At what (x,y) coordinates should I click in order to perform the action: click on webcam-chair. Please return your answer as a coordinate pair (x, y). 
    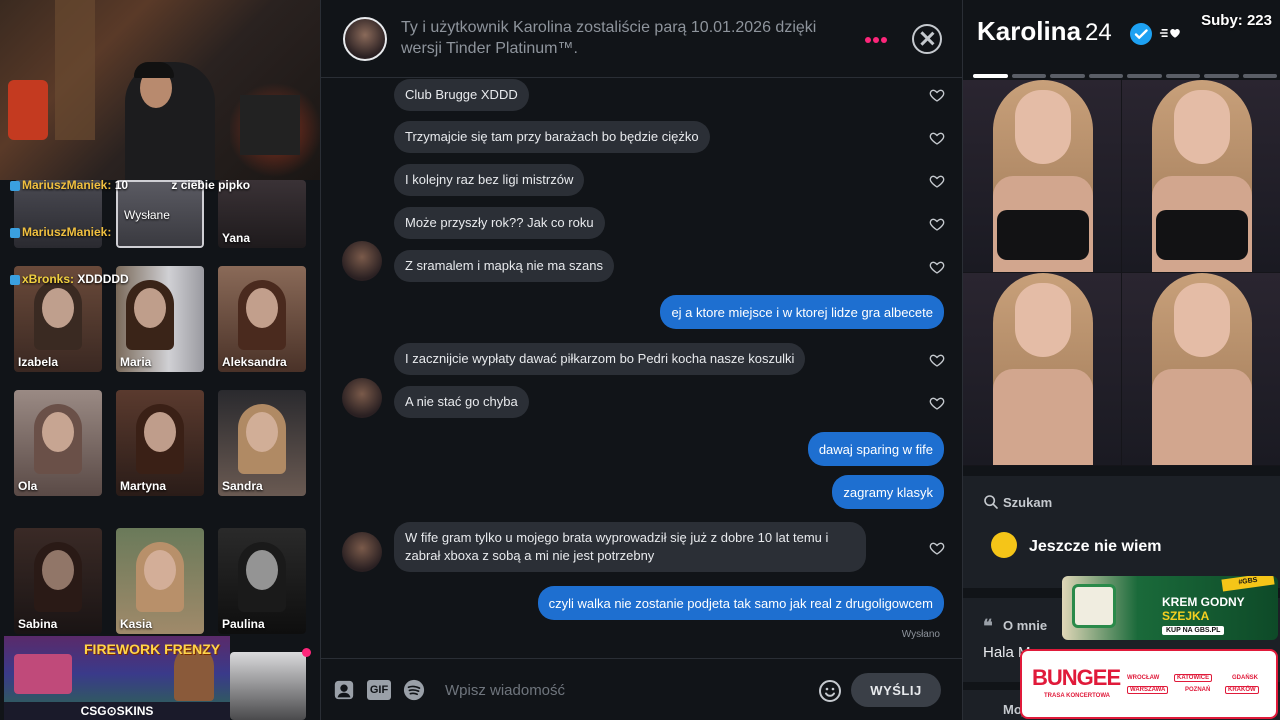
    Looking at the image, I should click on (28, 110).